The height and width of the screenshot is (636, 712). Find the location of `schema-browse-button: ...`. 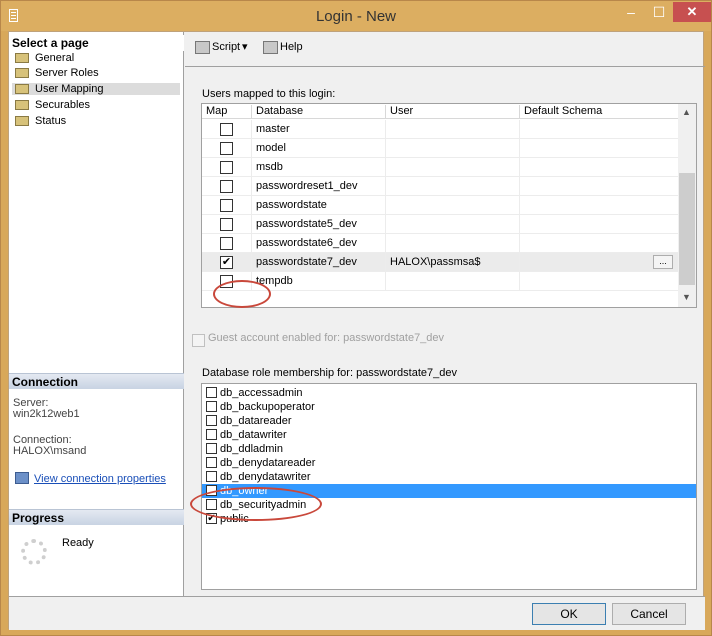

schema-browse-button: ... is located at coordinates (663, 262).